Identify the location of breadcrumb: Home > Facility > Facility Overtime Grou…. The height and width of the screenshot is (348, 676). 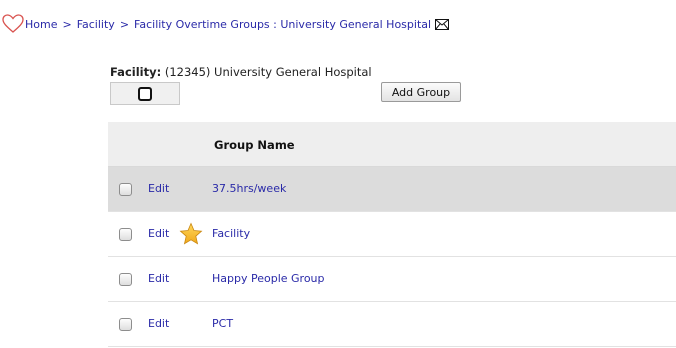
(226, 24).